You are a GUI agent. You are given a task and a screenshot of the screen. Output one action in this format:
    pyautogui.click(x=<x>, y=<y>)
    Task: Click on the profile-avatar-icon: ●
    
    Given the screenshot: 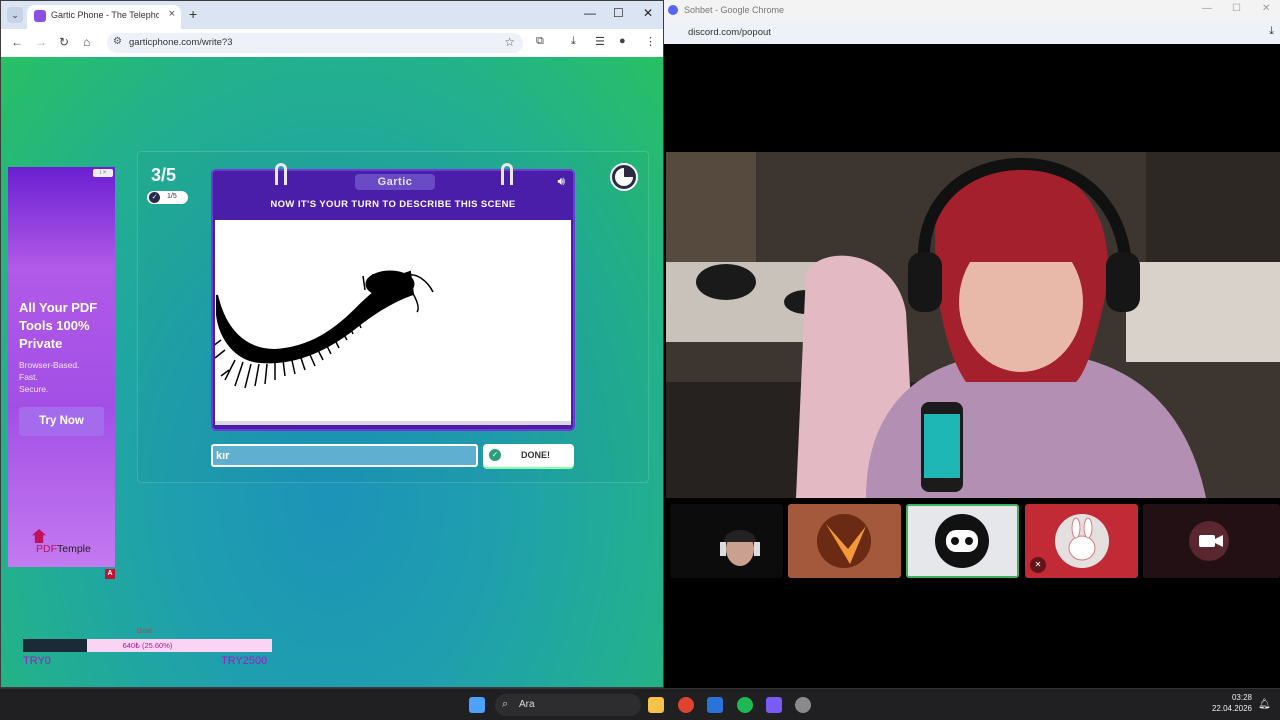 What is the action you would take?
    pyautogui.click(x=622, y=41)
    